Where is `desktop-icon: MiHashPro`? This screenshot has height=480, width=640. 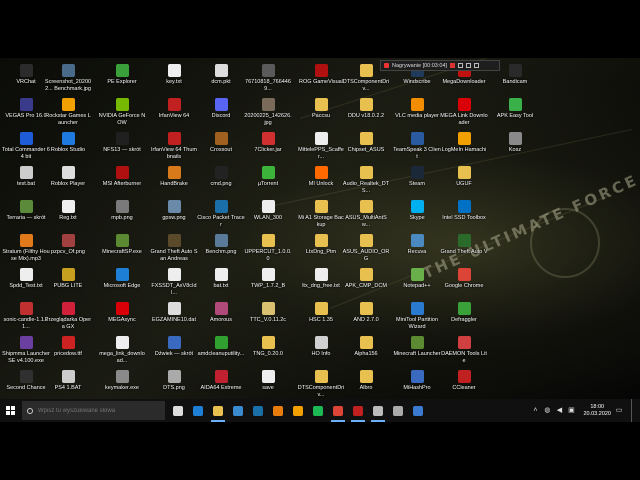 desktop-icon: MiHashPro is located at coordinates (417, 383).